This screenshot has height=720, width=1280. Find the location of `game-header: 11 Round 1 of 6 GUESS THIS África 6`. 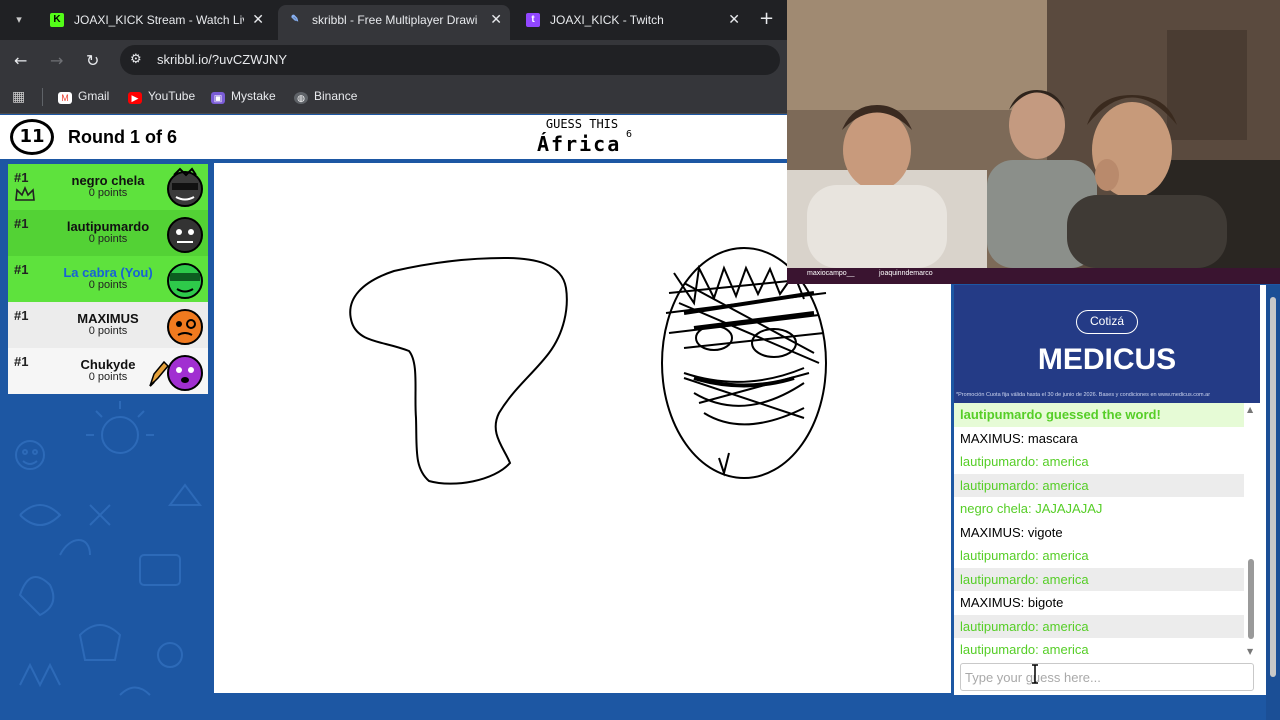

game-header: 11 Round 1 of 6 GUESS THIS África 6 is located at coordinates (393, 137).